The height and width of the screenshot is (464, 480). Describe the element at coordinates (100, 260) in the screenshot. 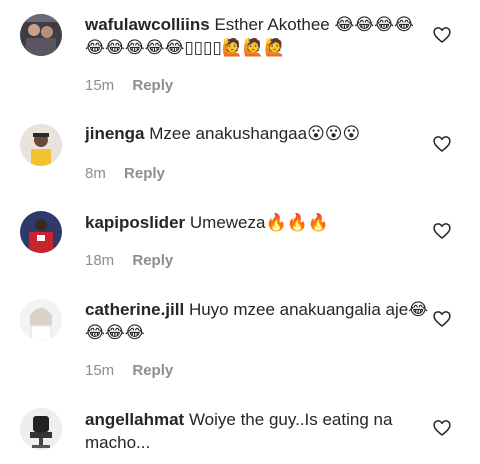

I see `comment-time: 18m` at that location.